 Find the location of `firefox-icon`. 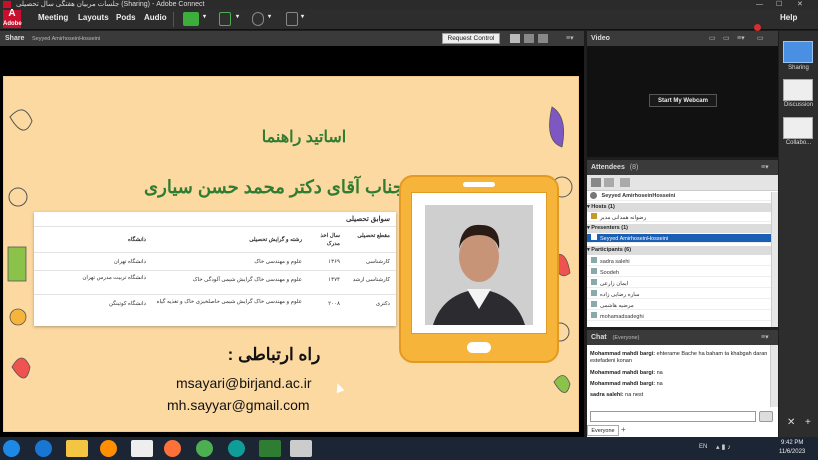

firefox-icon is located at coordinates (172, 448).